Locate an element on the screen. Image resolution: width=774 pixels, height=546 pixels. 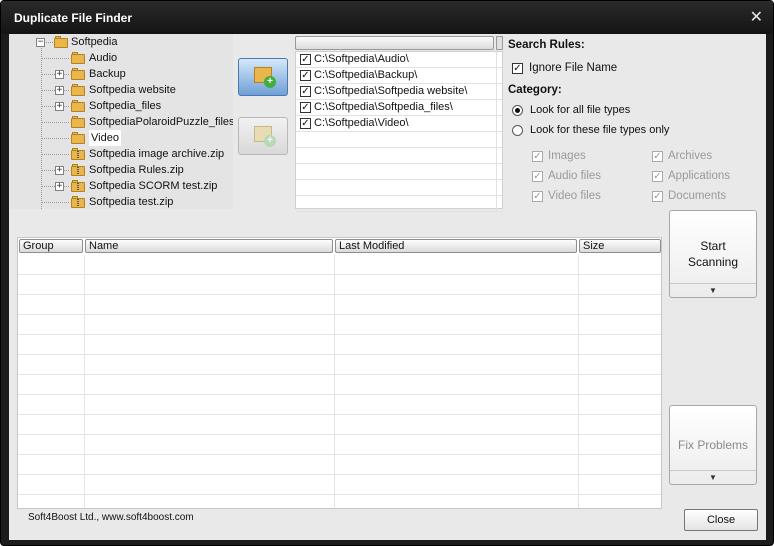
tree-item-label: Audio is located at coordinates (103, 58).